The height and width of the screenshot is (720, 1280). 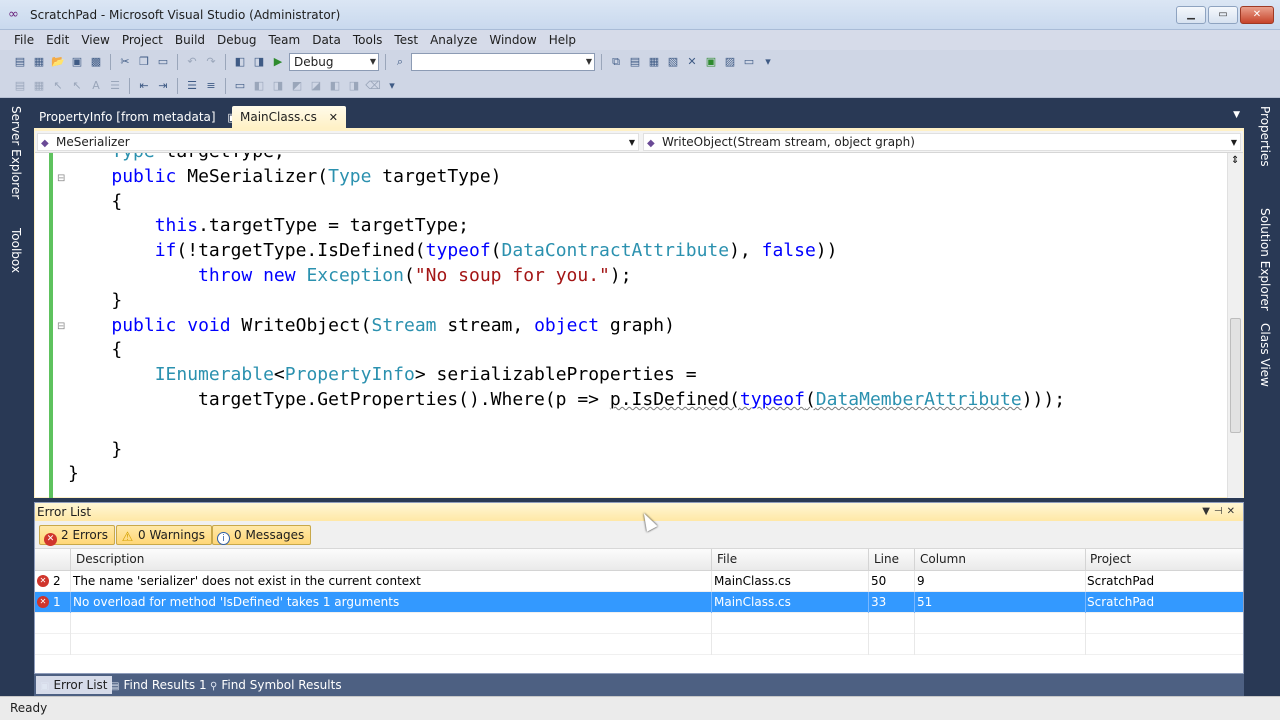 I want to click on menu-view: View, so click(x=95, y=40).